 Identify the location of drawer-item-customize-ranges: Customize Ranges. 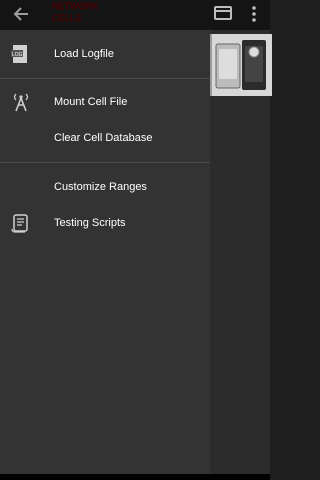
(105, 187).